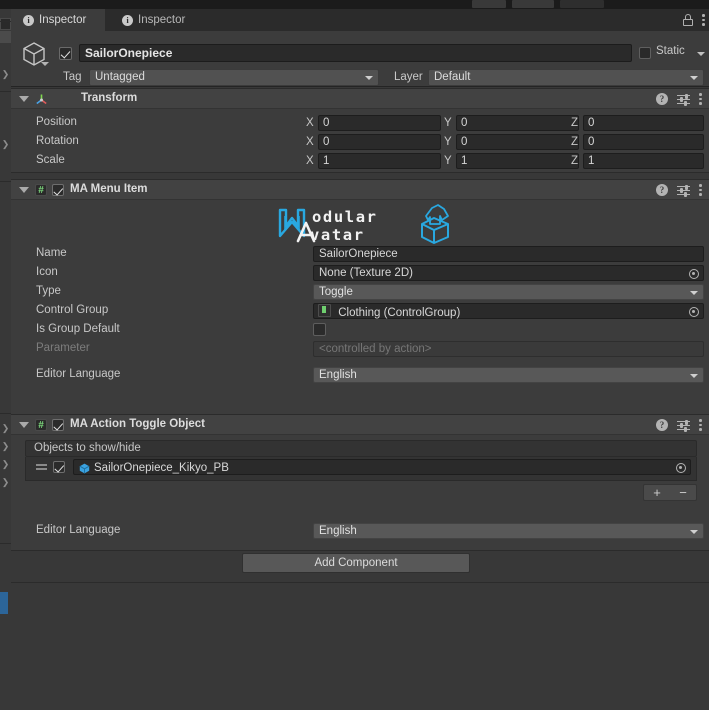  Describe the element at coordinates (127, 20) in the screenshot. I see `info-icon: i` at that location.